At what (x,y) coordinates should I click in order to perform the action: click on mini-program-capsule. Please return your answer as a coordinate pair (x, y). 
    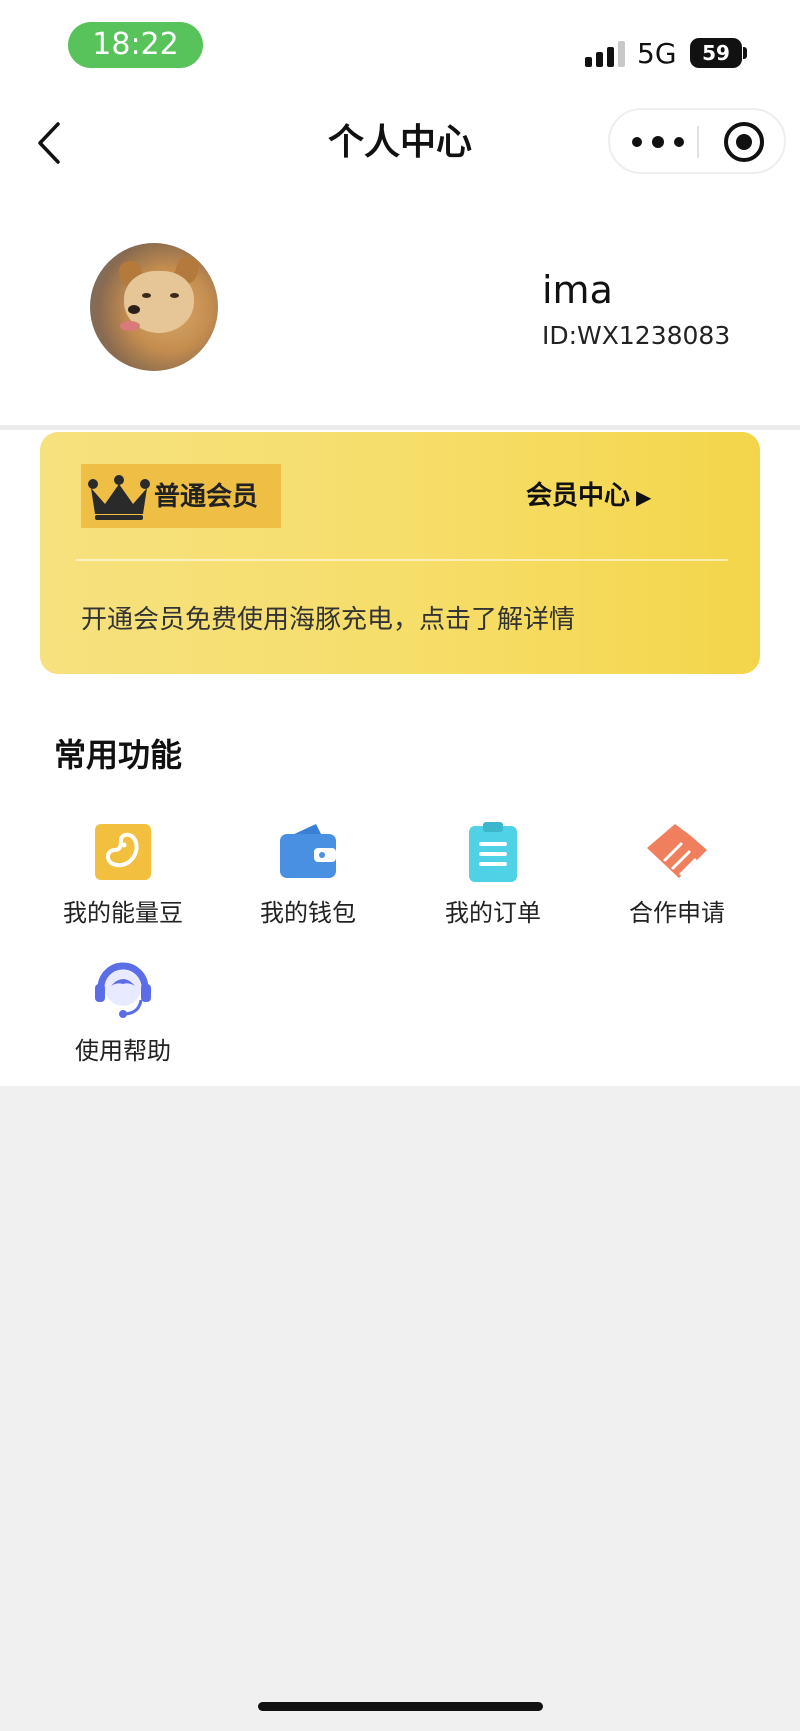
    Looking at the image, I should click on (697, 141).